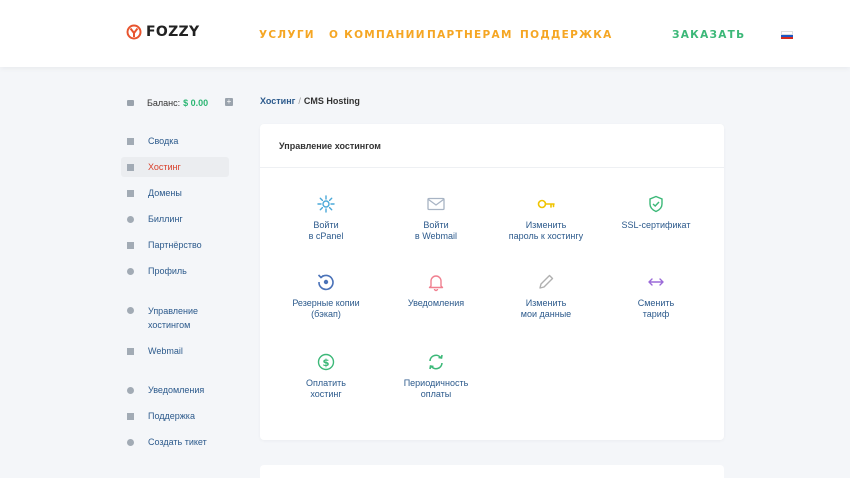  What do you see at coordinates (492, 167) in the screenshot?
I see `card-divider` at bounding box center [492, 167].